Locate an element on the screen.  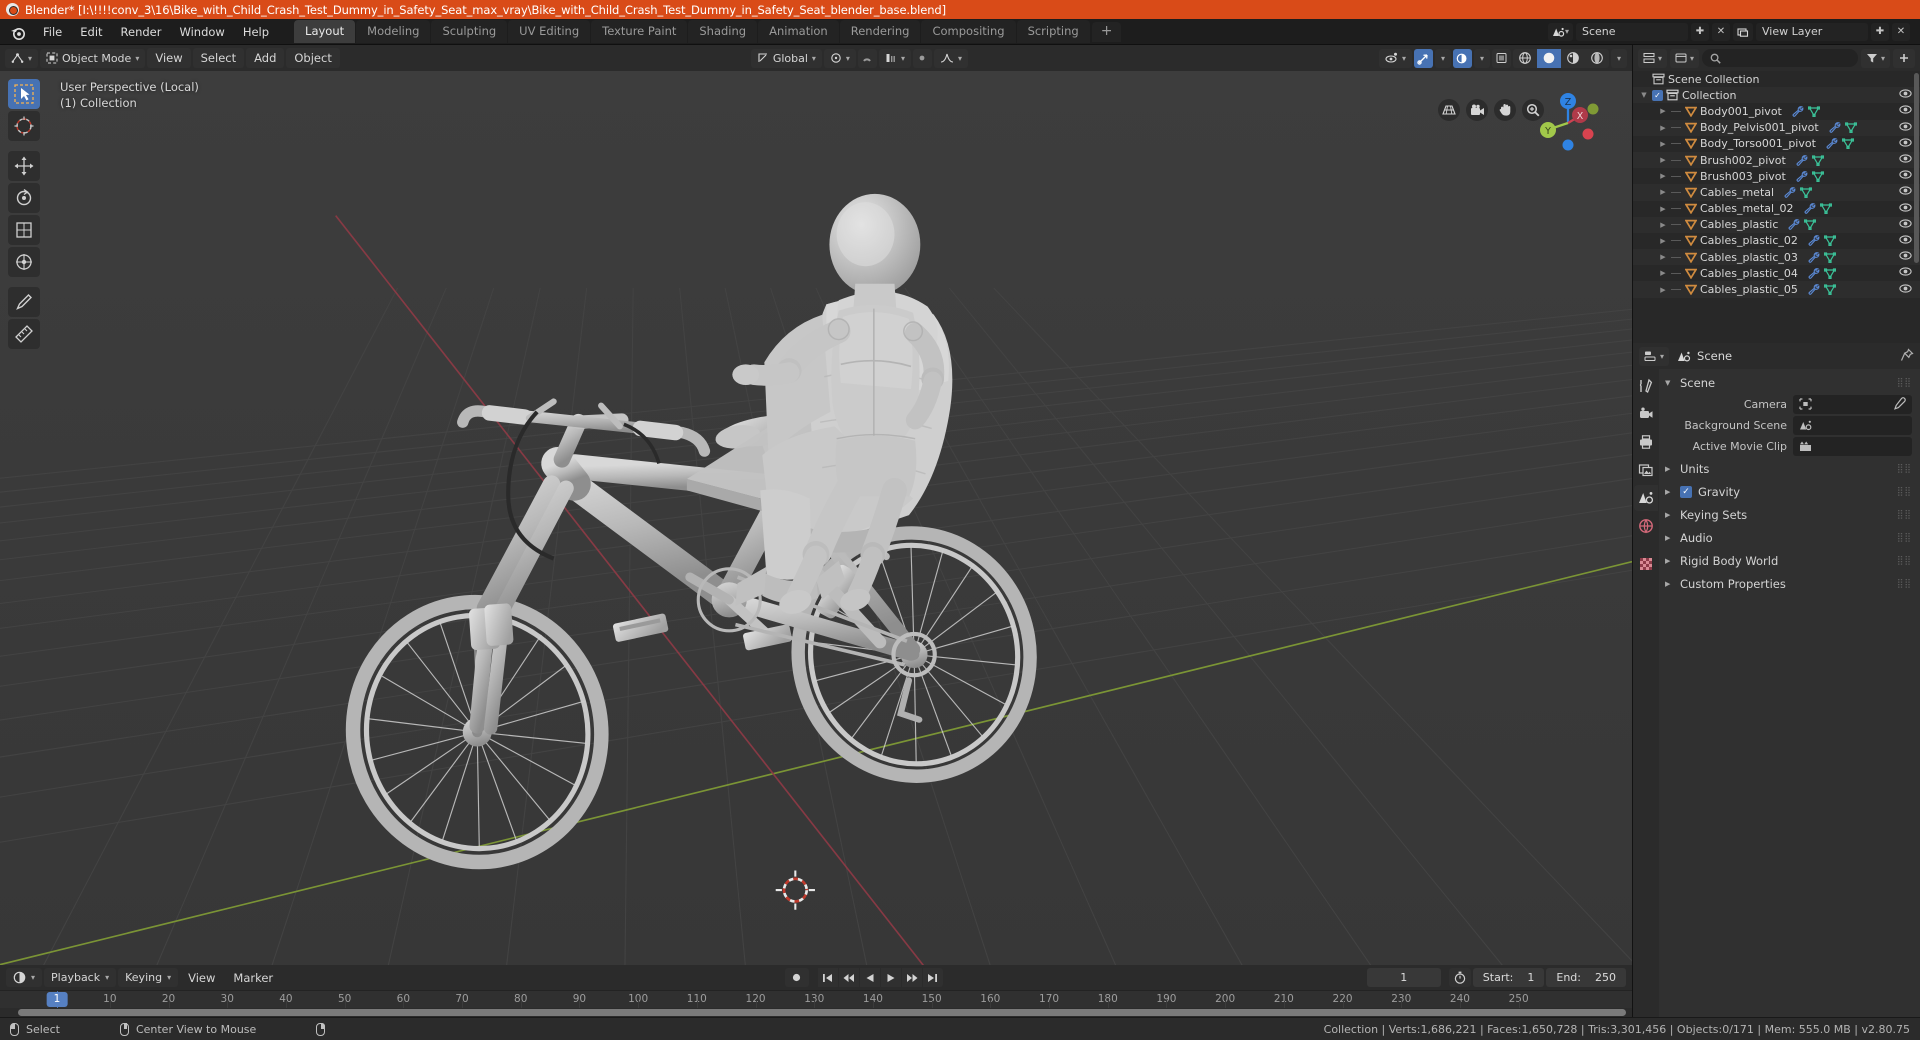
hand-icon is located at coordinates (1505, 110).